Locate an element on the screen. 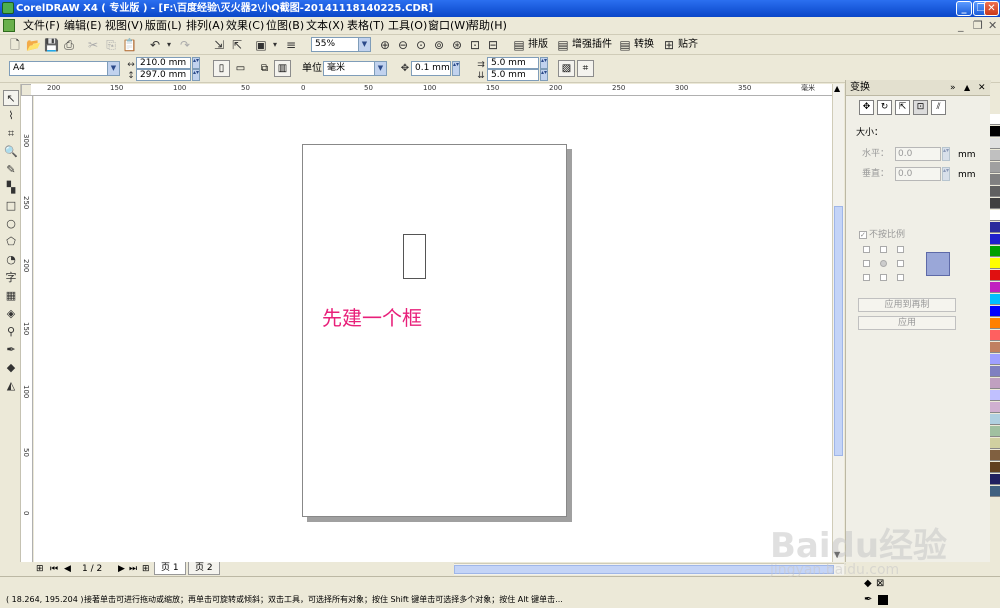 The height and width of the screenshot is (608, 1000). smart-fill-tool-icon: ▚ is located at coordinates (11, 188).